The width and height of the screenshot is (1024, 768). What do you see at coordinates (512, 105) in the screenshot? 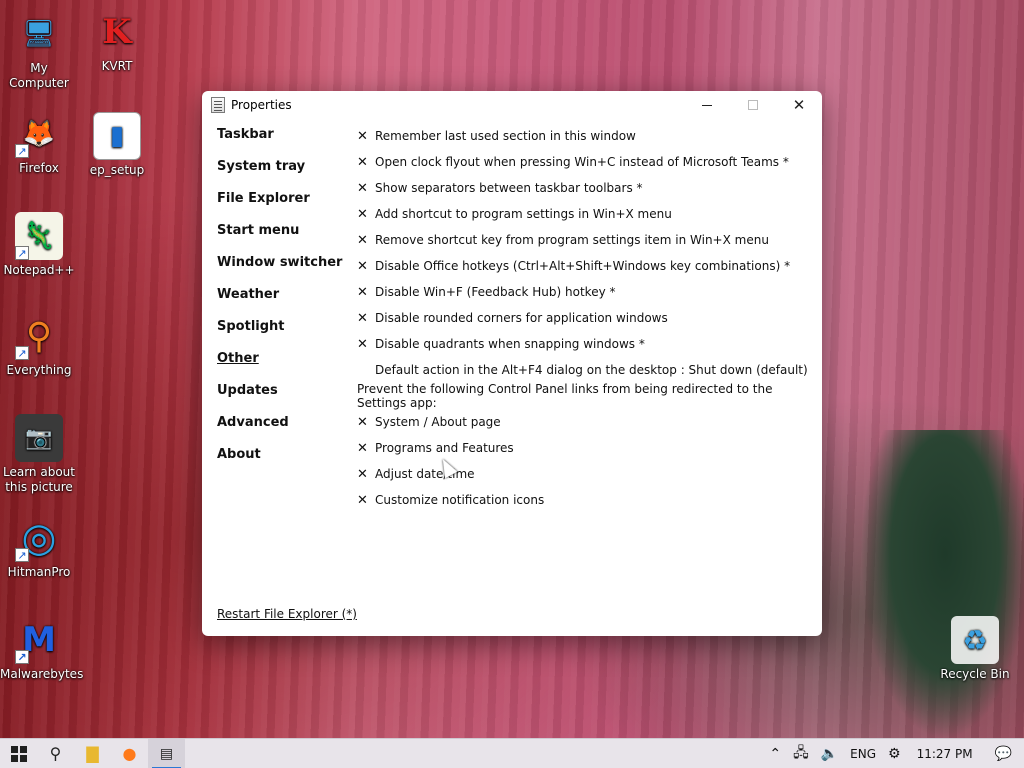
I see `title-bar: Properties ✕` at bounding box center [512, 105].